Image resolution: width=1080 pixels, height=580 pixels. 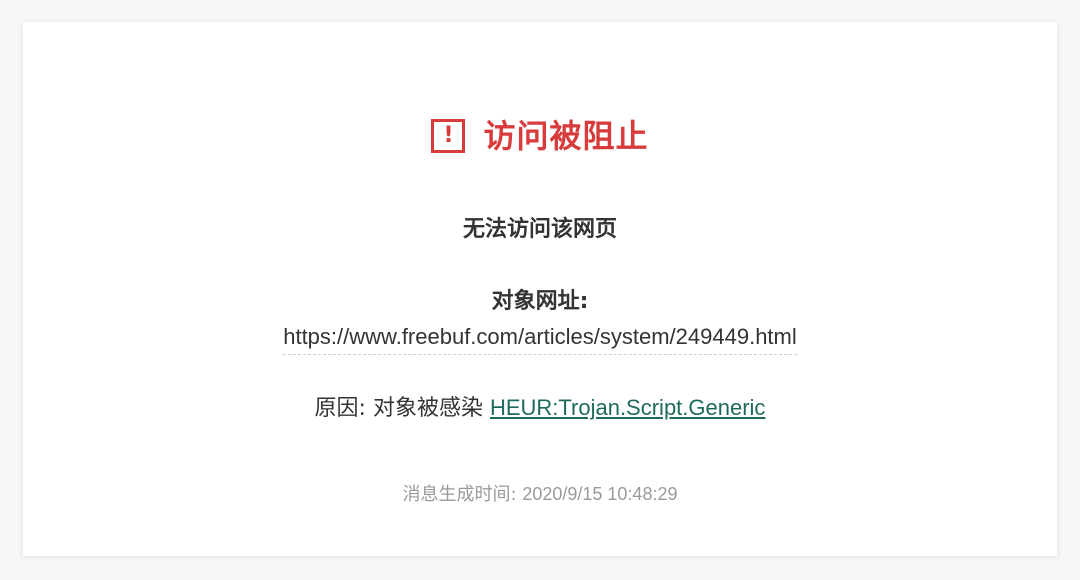 I want to click on timestamp-value: 2020/9/15 10:48:29, so click(x=600, y=494).